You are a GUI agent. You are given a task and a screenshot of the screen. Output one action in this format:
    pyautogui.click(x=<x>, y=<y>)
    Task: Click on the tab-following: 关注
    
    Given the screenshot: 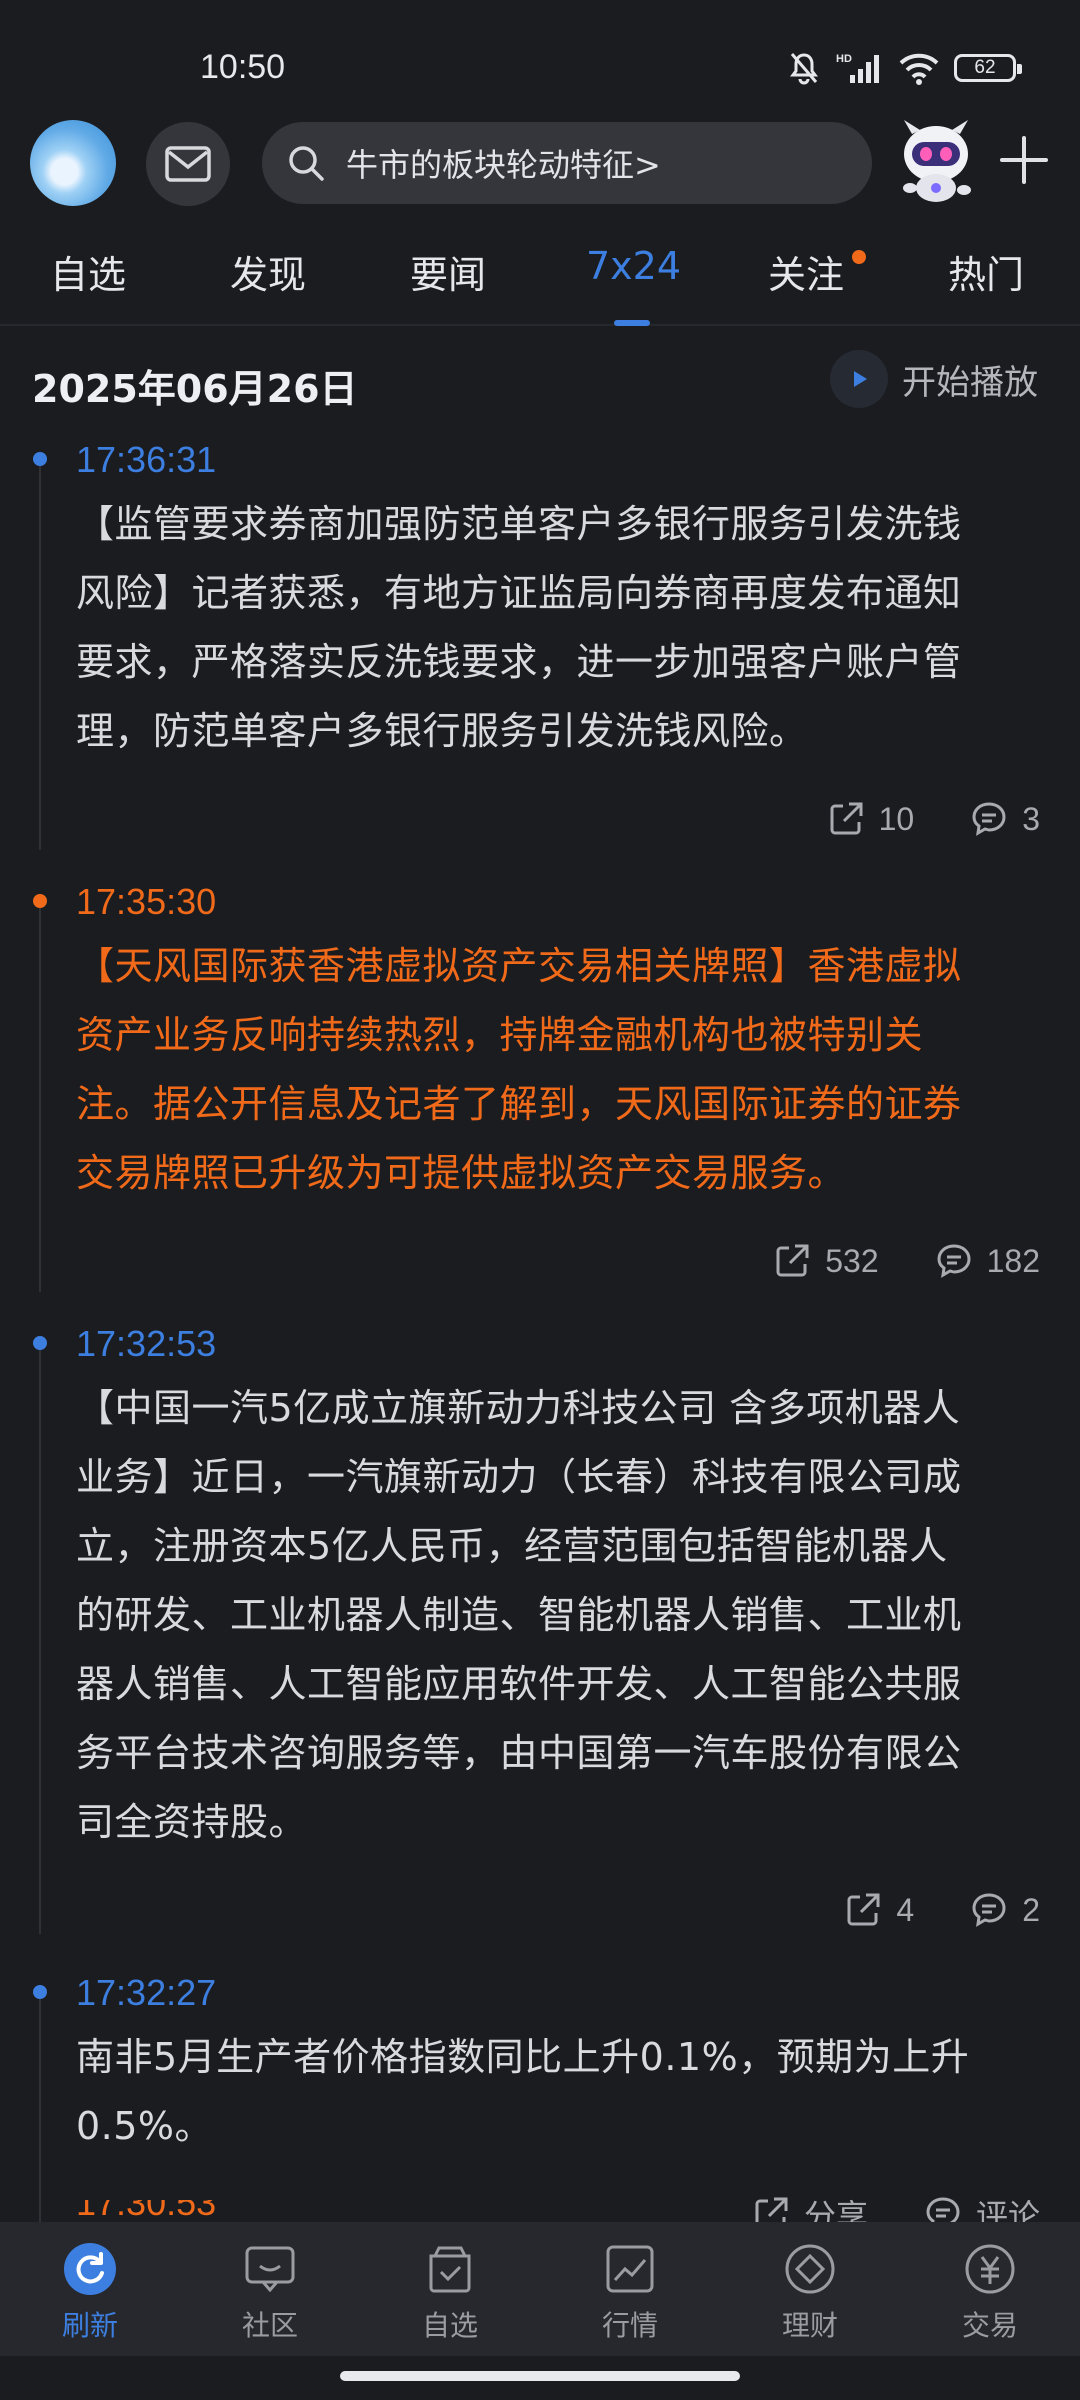 What is the action you would take?
    pyautogui.click(x=806, y=271)
    